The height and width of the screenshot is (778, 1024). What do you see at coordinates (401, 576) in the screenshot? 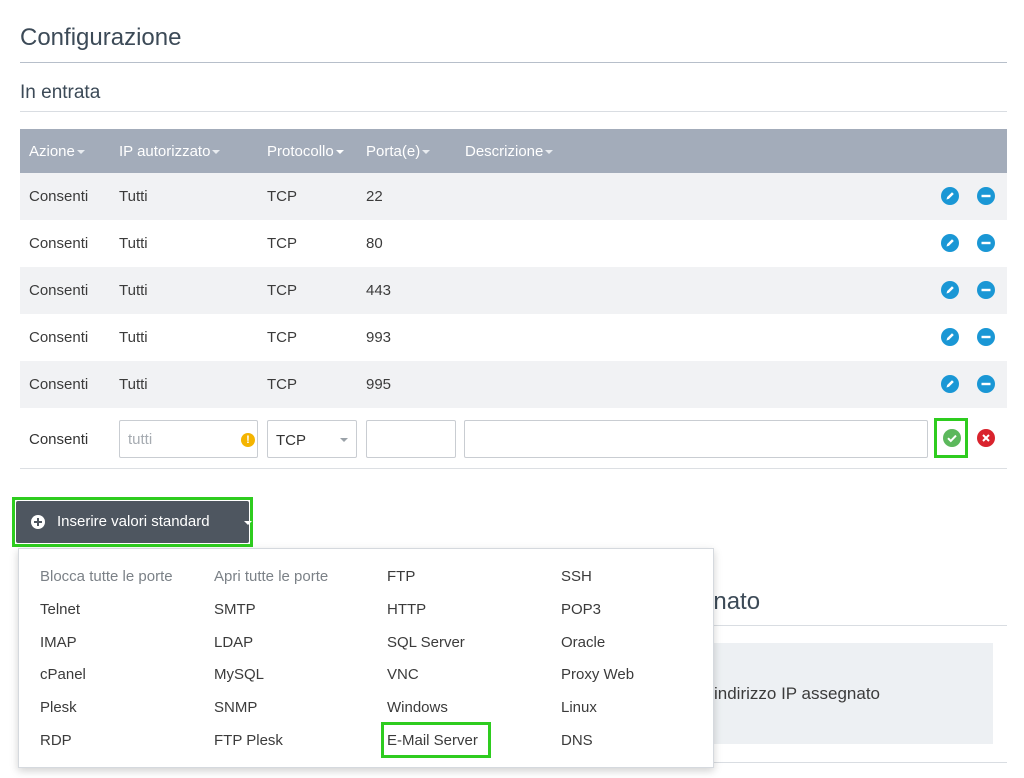
I see `menu-item-ftp: FTP` at bounding box center [401, 576].